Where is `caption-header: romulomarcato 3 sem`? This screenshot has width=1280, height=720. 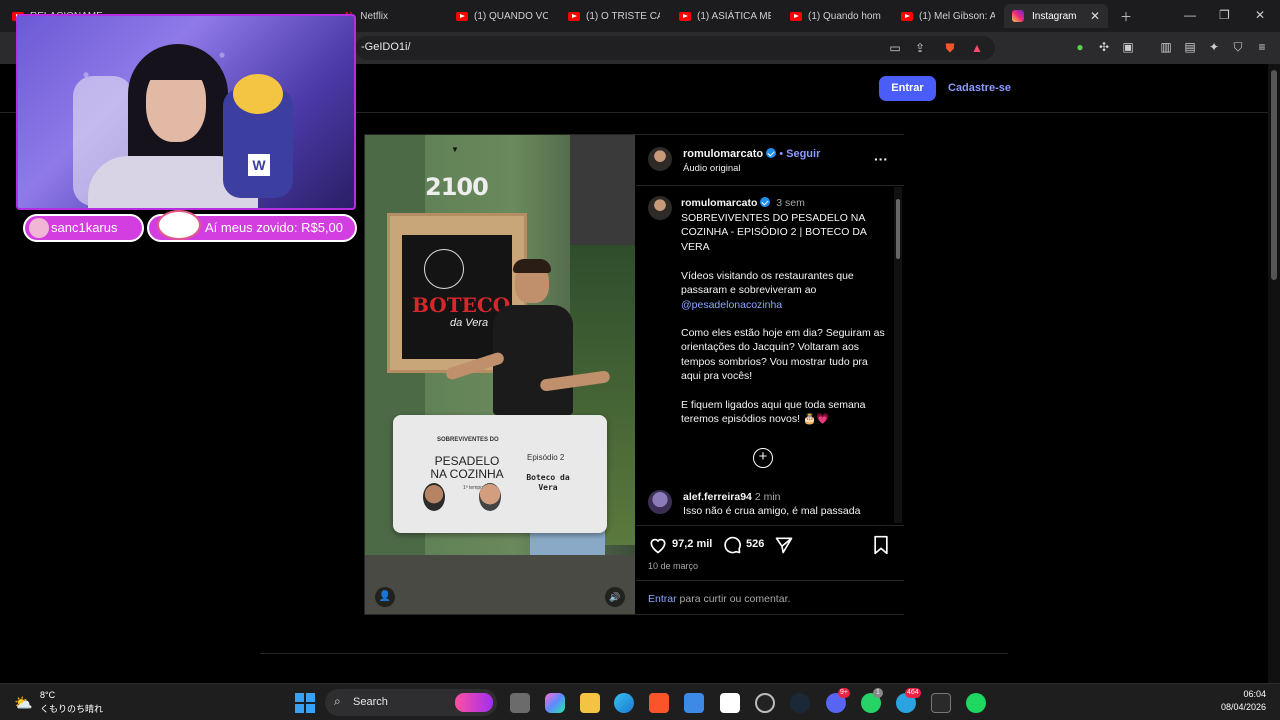
caption-header: romulomarcato 3 sem is located at coordinates (743, 203).